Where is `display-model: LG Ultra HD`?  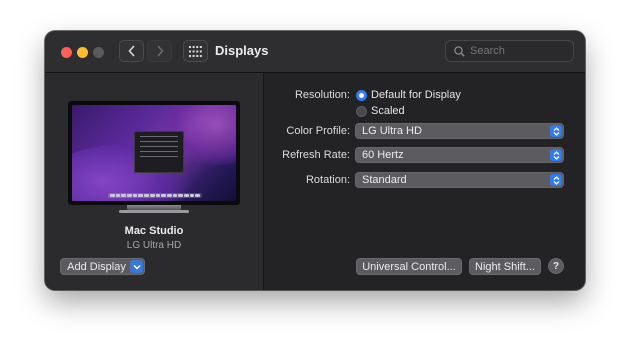 display-model: LG Ultra HD is located at coordinates (154, 245).